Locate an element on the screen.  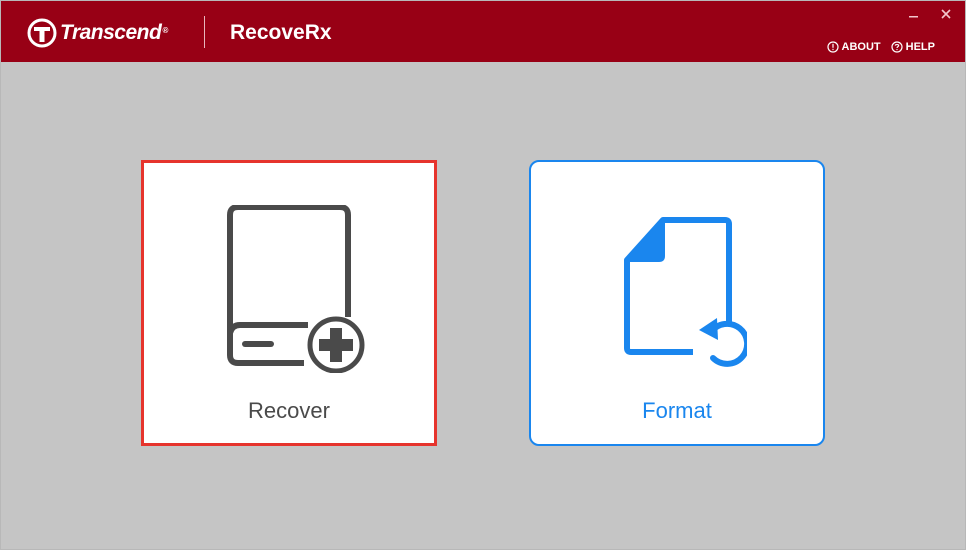
transcend-logo-icon is located at coordinates (42, 33).